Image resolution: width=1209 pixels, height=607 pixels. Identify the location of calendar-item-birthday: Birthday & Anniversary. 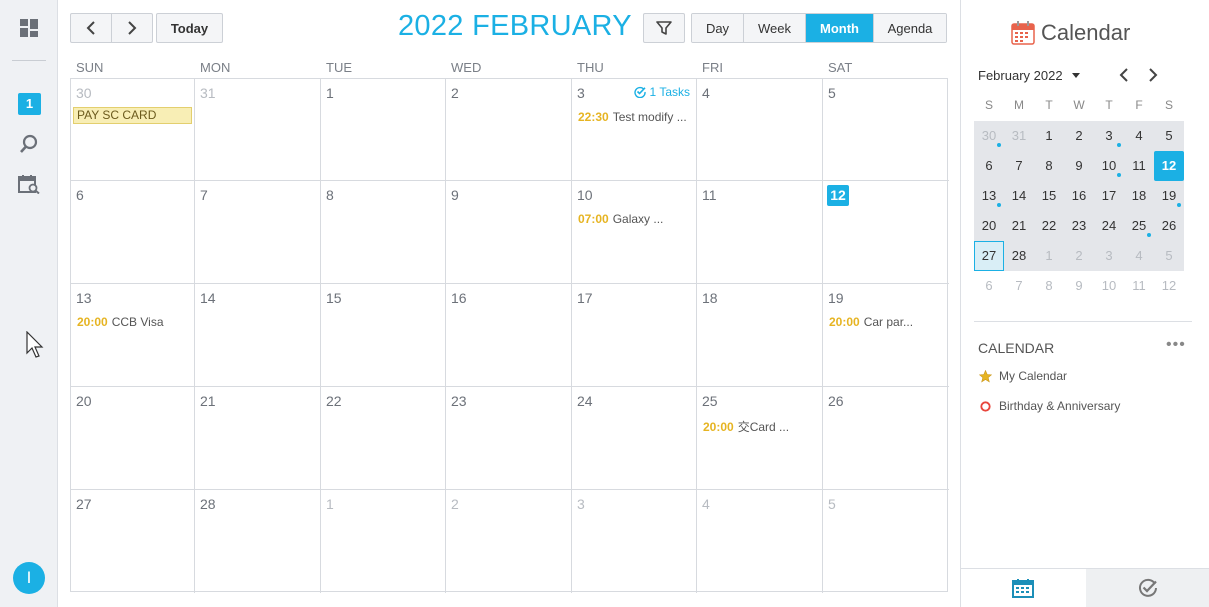
(1049, 406).